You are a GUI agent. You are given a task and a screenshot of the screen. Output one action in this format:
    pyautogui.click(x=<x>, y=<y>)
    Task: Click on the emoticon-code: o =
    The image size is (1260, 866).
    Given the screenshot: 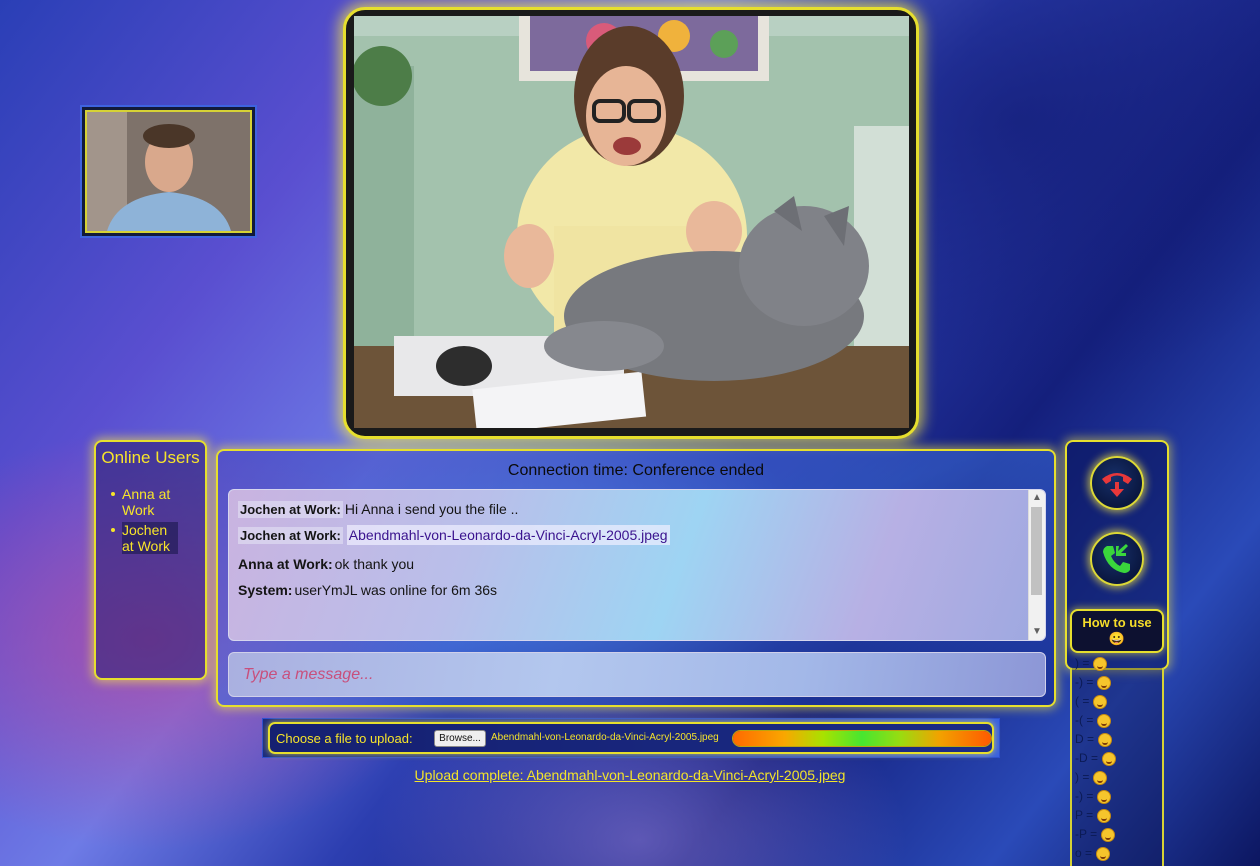 What is the action you would take?
    pyautogui.click(x=1084, y=853)
    